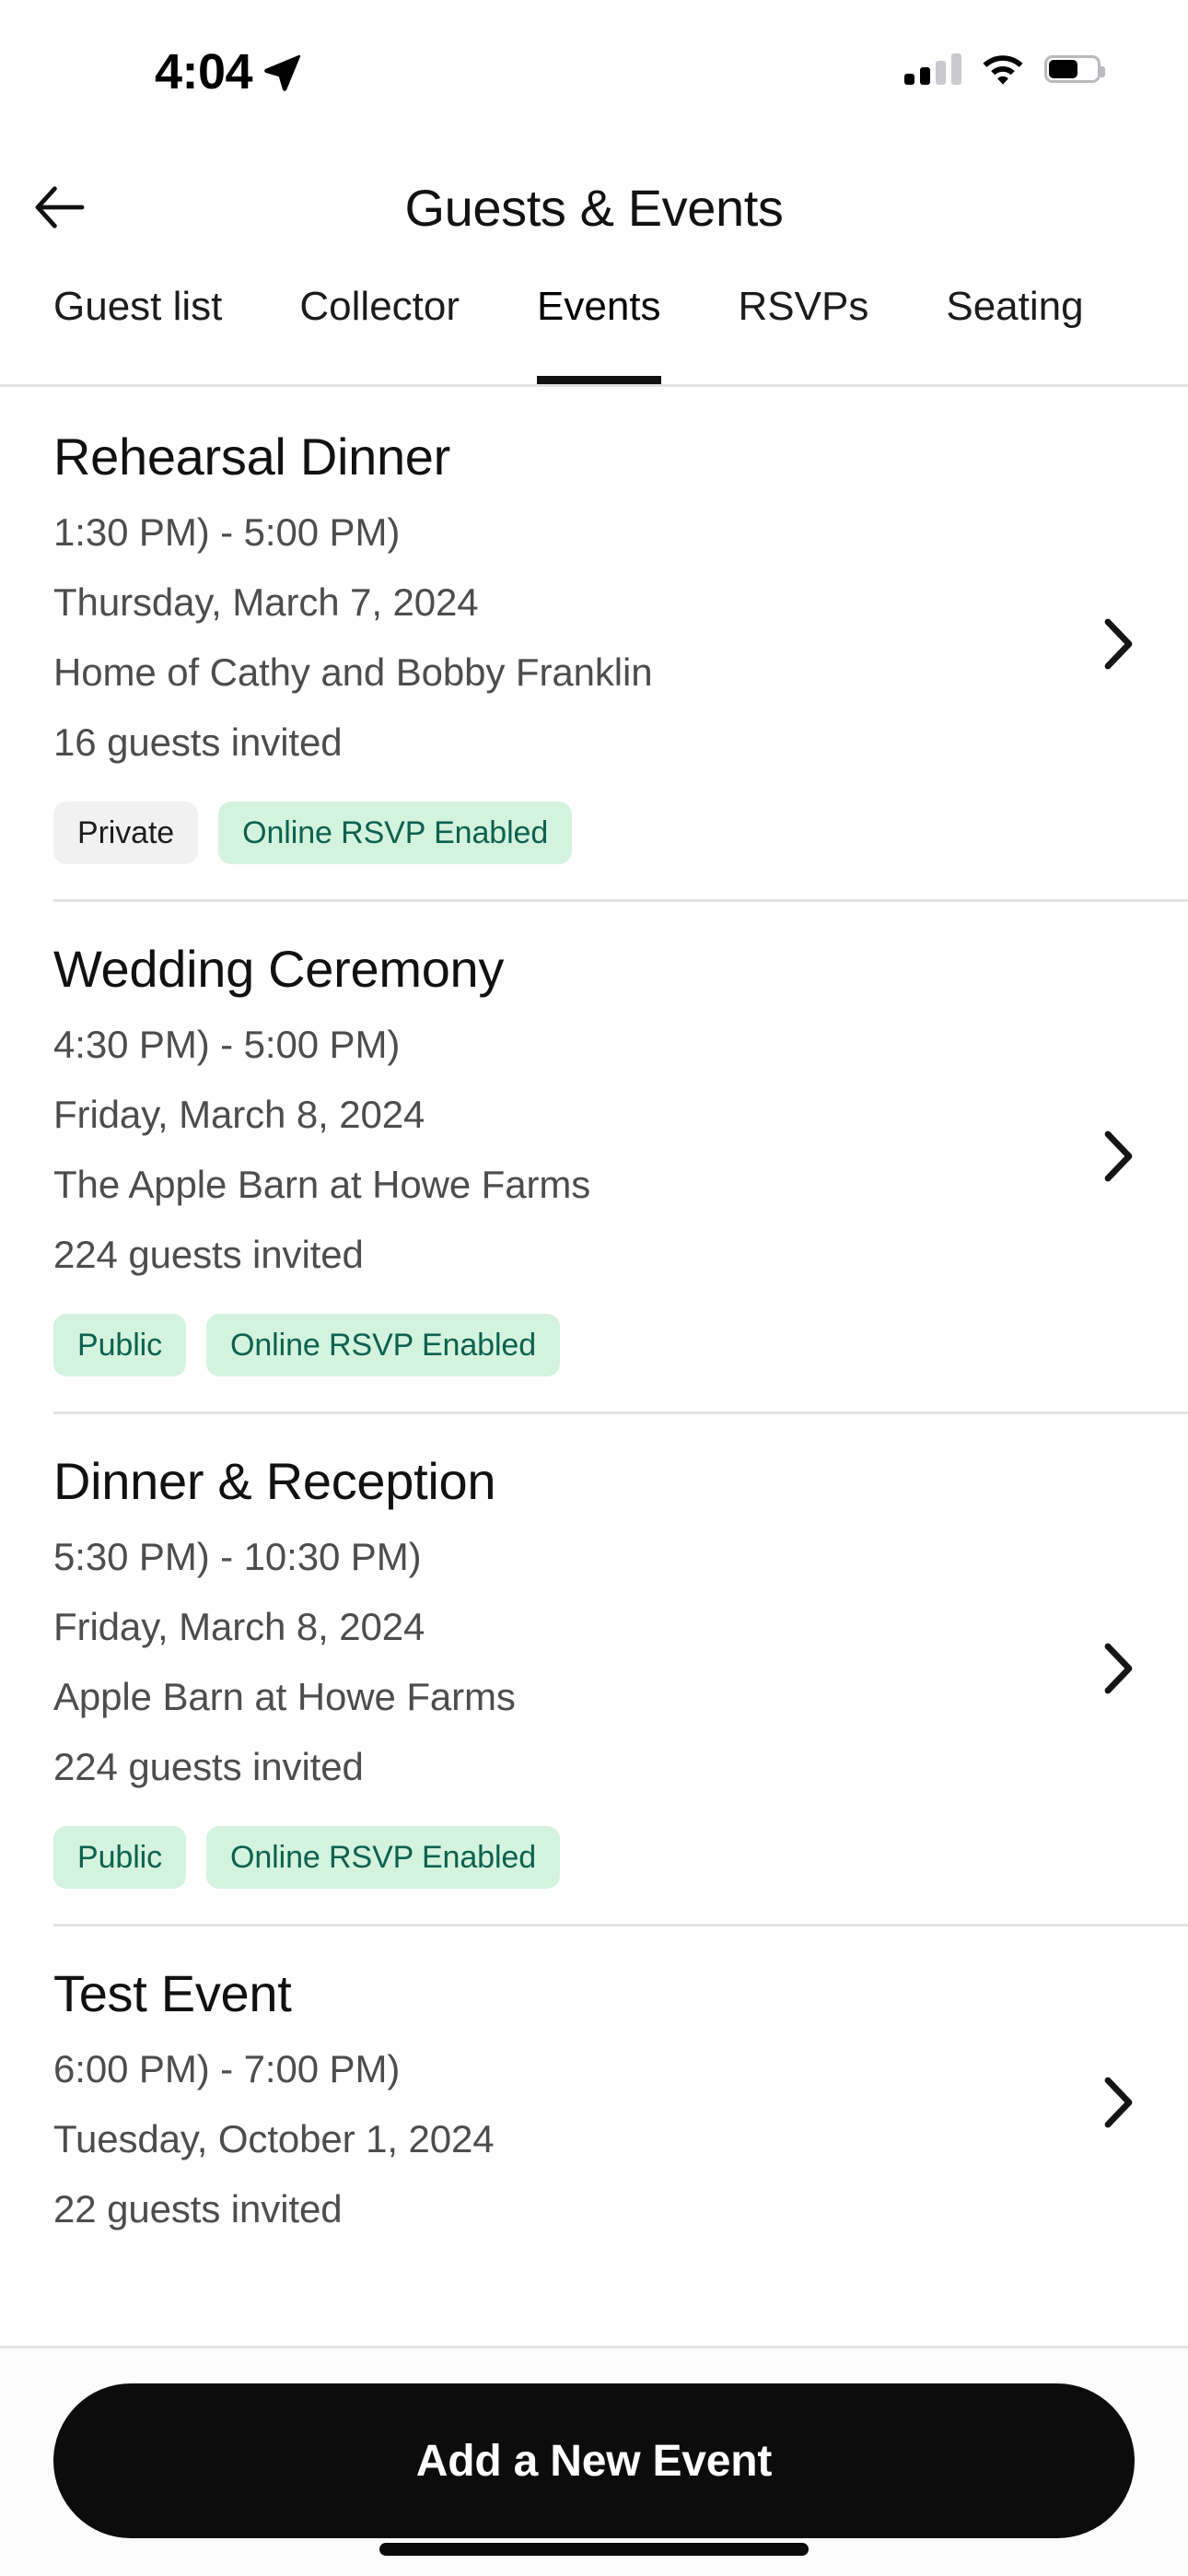 This screenshot has height=2576, width=1188. What do you see at coordinates (227, 2068) in the screenshot?
I see `event-time: 6:00 PM) - 7:00 PM)` at bounding box center [227, 2068].